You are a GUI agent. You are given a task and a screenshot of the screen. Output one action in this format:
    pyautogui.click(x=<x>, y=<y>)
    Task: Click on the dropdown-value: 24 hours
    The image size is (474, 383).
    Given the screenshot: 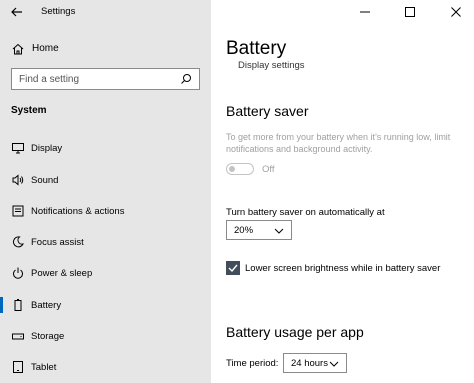 What is the action you would take?
    pyautogui.click(x=309, y=363)
    